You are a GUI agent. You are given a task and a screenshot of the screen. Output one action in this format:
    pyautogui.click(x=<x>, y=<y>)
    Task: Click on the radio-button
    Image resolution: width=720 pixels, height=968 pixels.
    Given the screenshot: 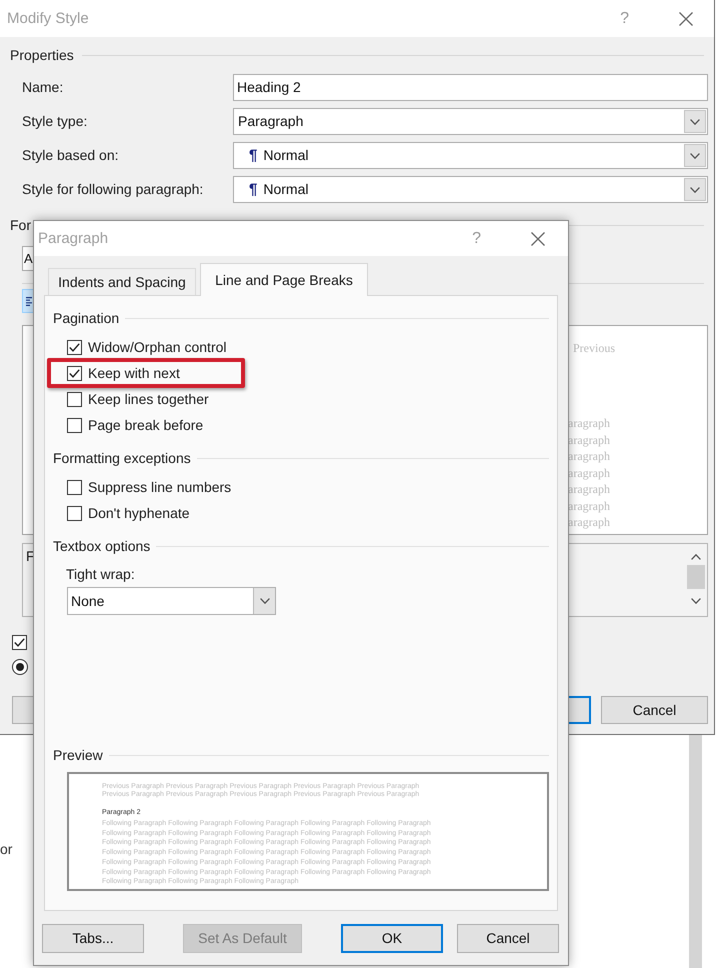 What is the action you would take?
    pyautogui.click(x=20, y=667)
    